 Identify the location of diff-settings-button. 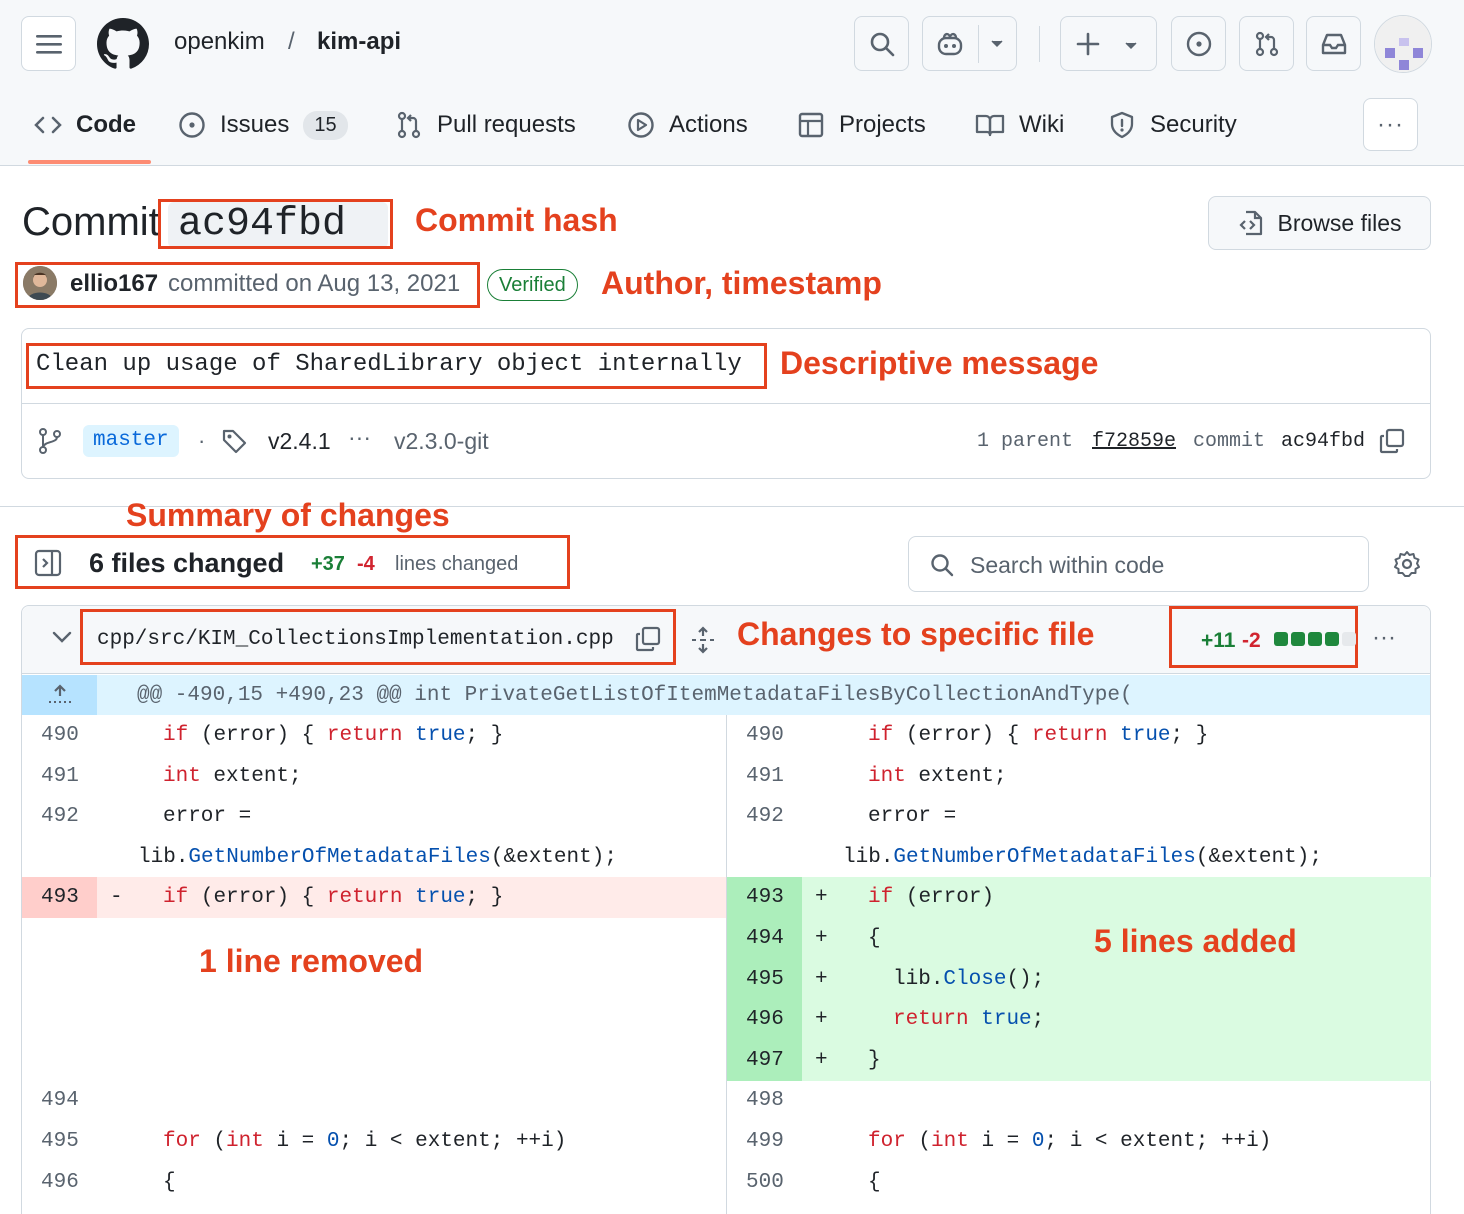
(1407, 564).